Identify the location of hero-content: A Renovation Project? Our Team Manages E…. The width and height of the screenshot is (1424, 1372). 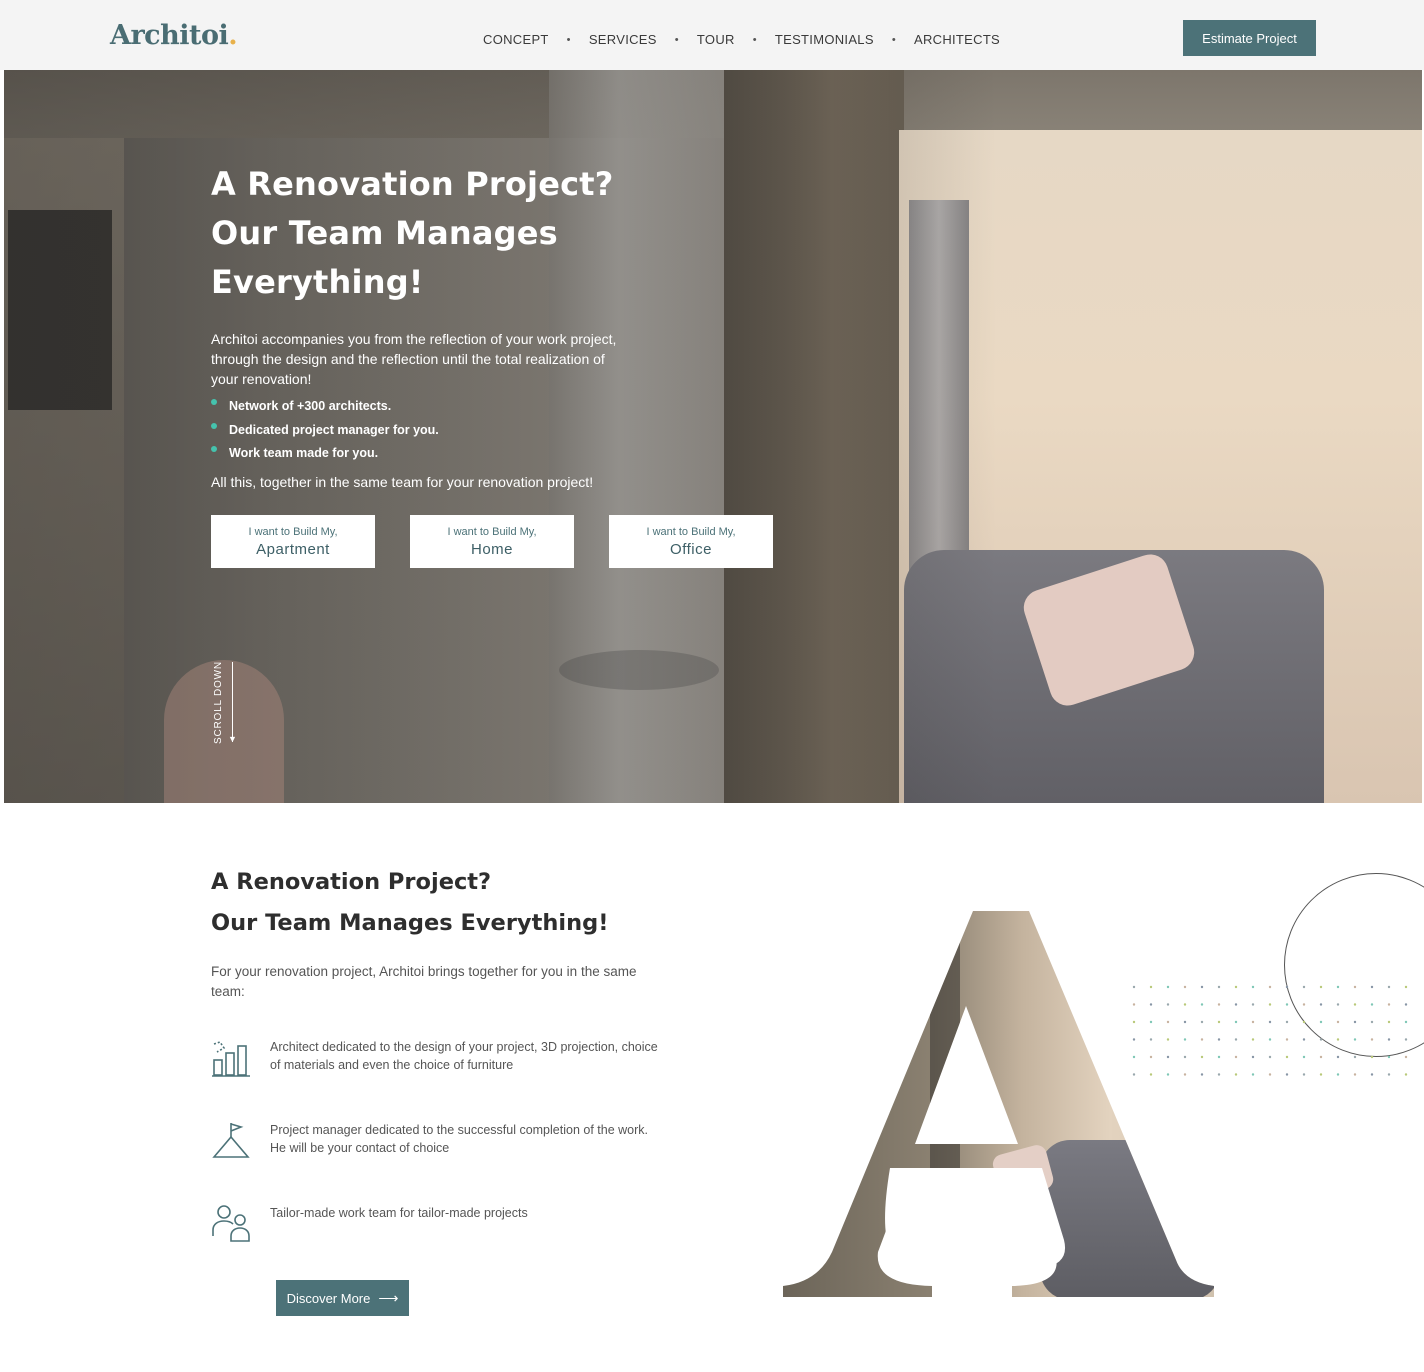
(511, 325).